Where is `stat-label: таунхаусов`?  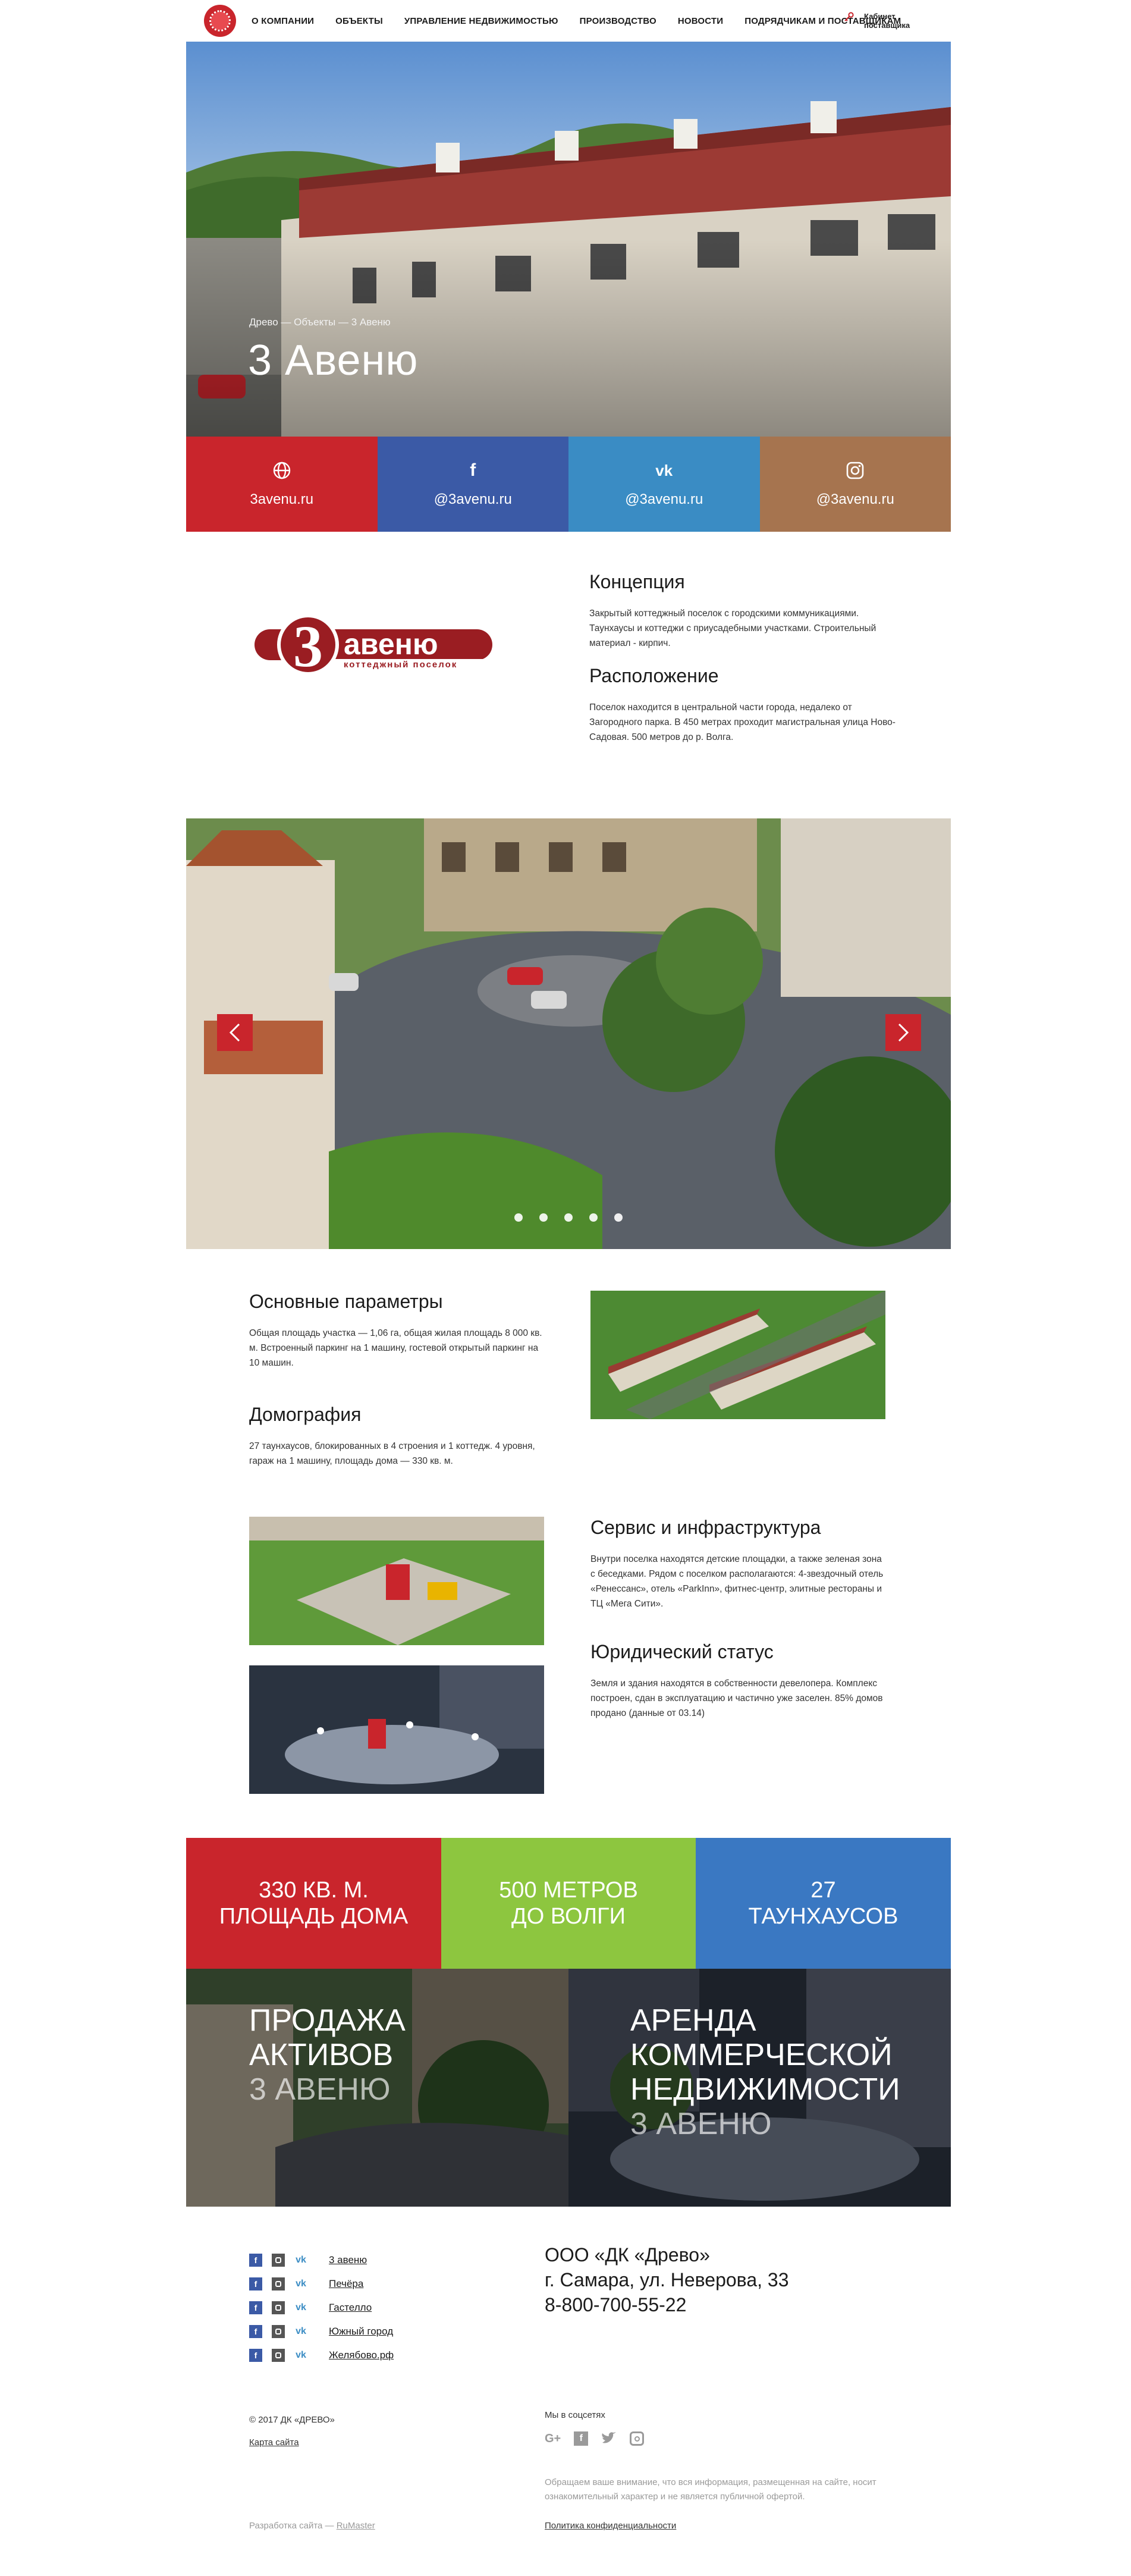 stat-label: таунхаусов is located at coordinates (823, 1916).